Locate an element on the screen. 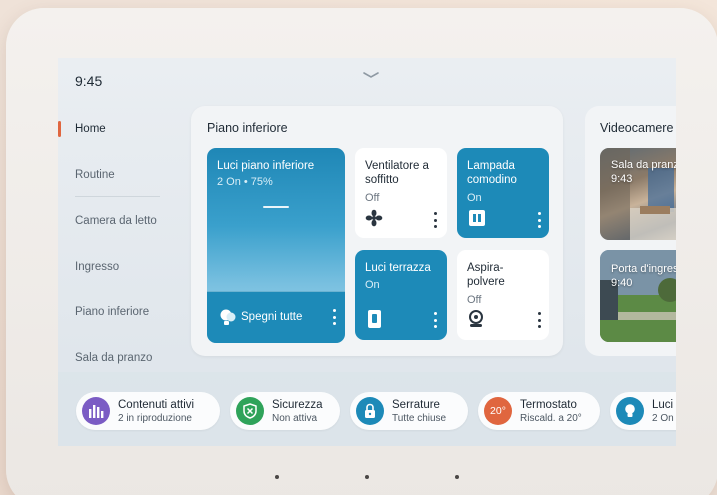 Image resolution: width=717 pixels, height=495 pixels. tile-name: Luci terrazza is located at coordinates (398, 268).